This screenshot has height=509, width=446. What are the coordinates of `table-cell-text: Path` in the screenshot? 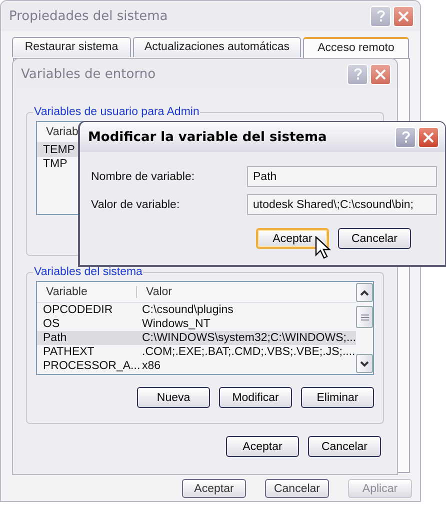 It's located at (55, 338).